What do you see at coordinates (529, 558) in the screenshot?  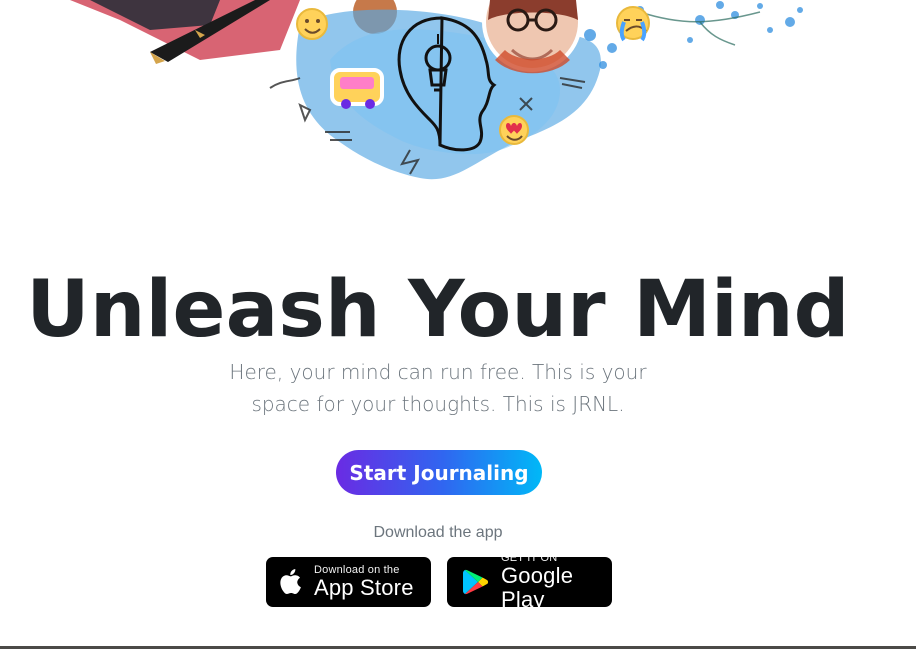 I see `google-play-small-label: GET IT ON` at bounding box center [529, 558].